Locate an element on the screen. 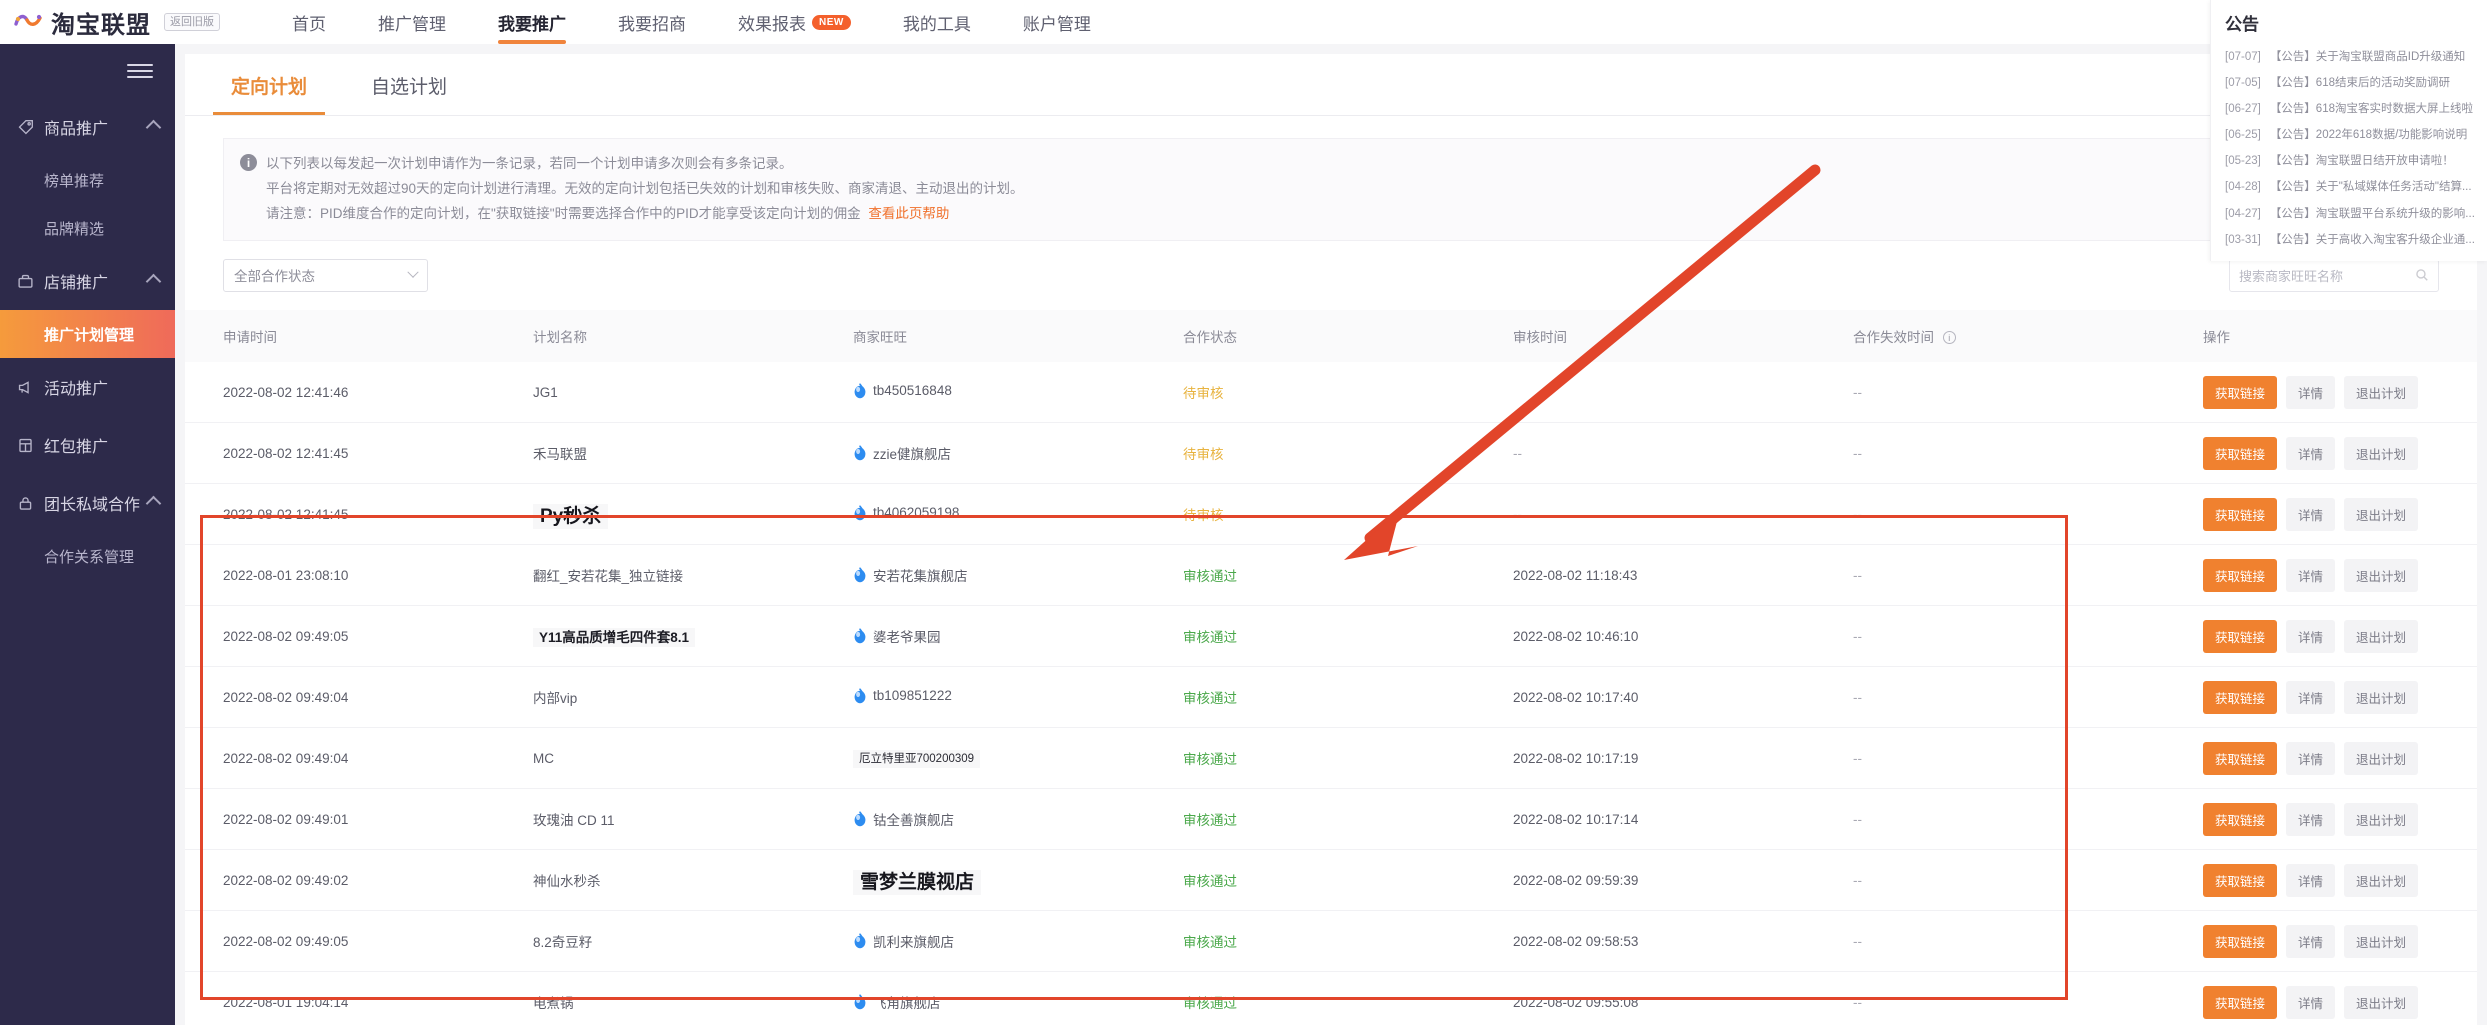  sidebar-group-label: 团长私域合作 is located at coordinates (92, 505).